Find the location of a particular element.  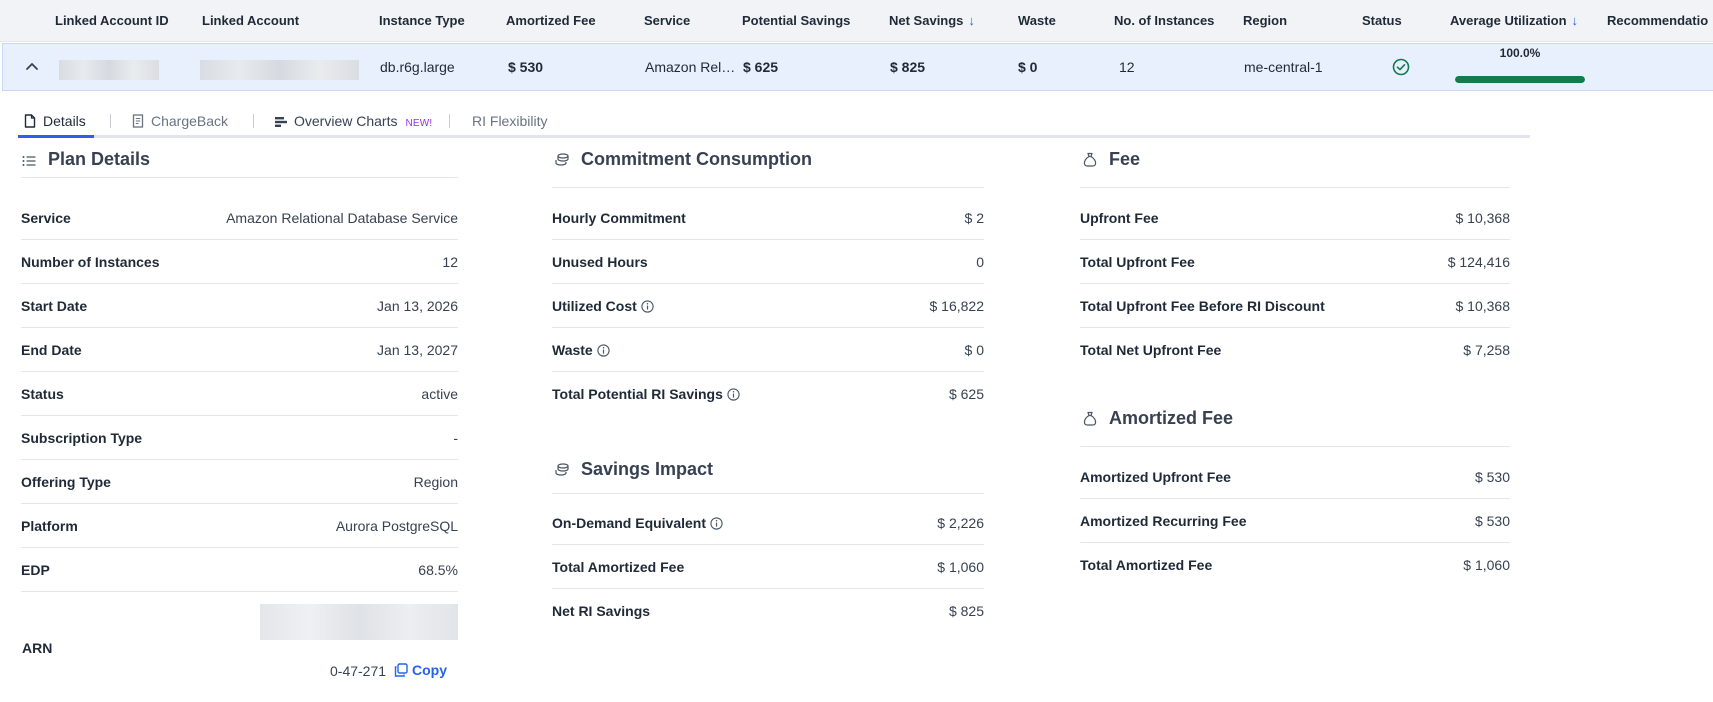

utilization-bar is located at coordinates (1520, 79).